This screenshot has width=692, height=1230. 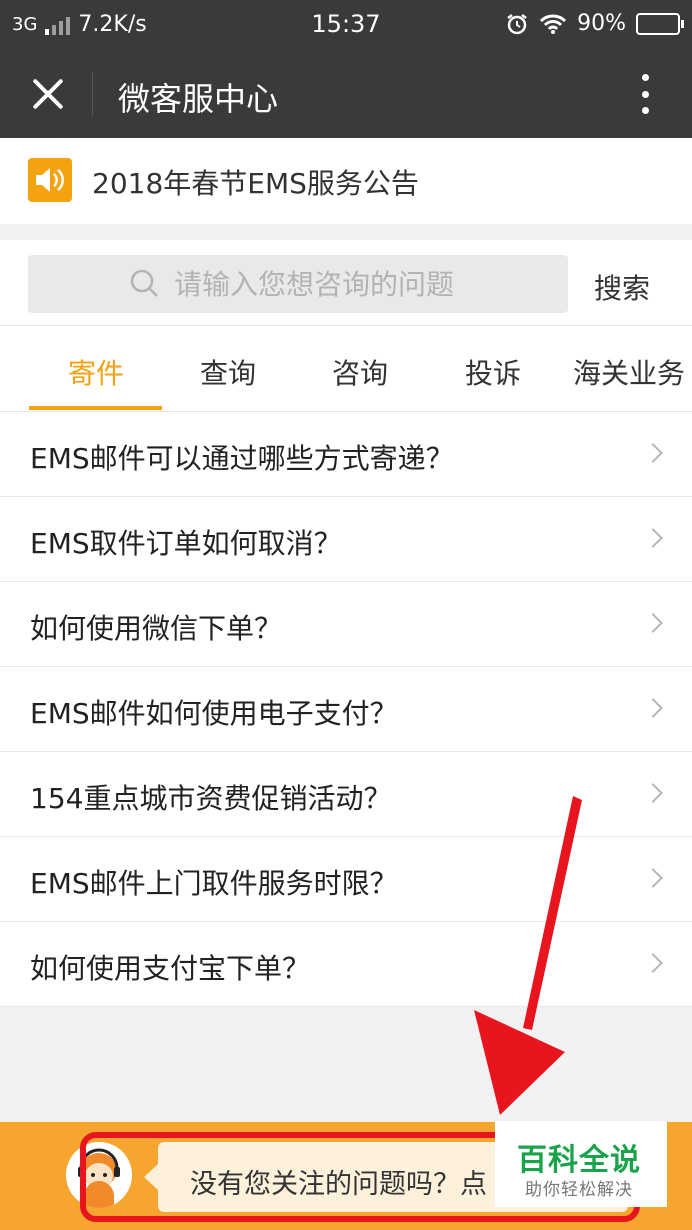 I want to click on announcement-banner: 2018年春节EMS服务公告, so click(x=346, y=181).